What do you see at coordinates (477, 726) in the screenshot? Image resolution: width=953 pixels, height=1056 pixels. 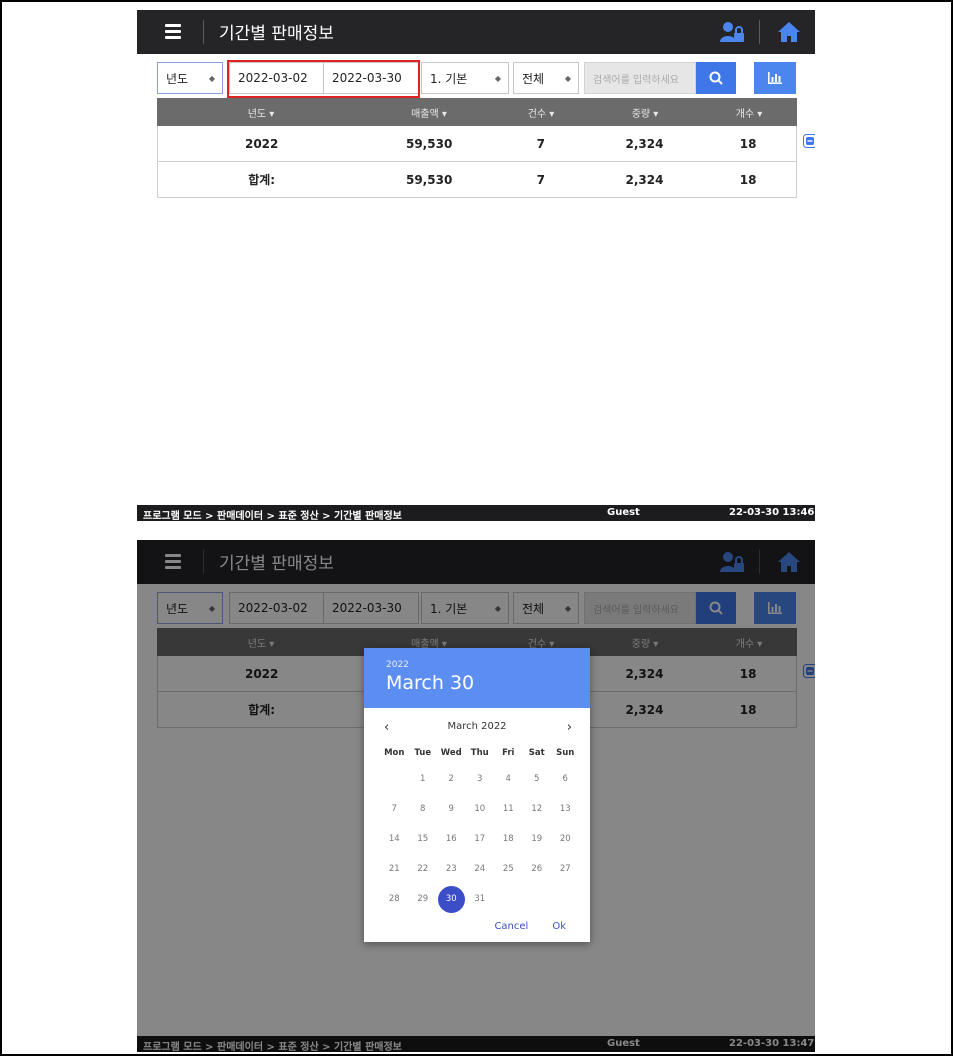 I see `month-label: March 2022` at bounding box center [477, 726].